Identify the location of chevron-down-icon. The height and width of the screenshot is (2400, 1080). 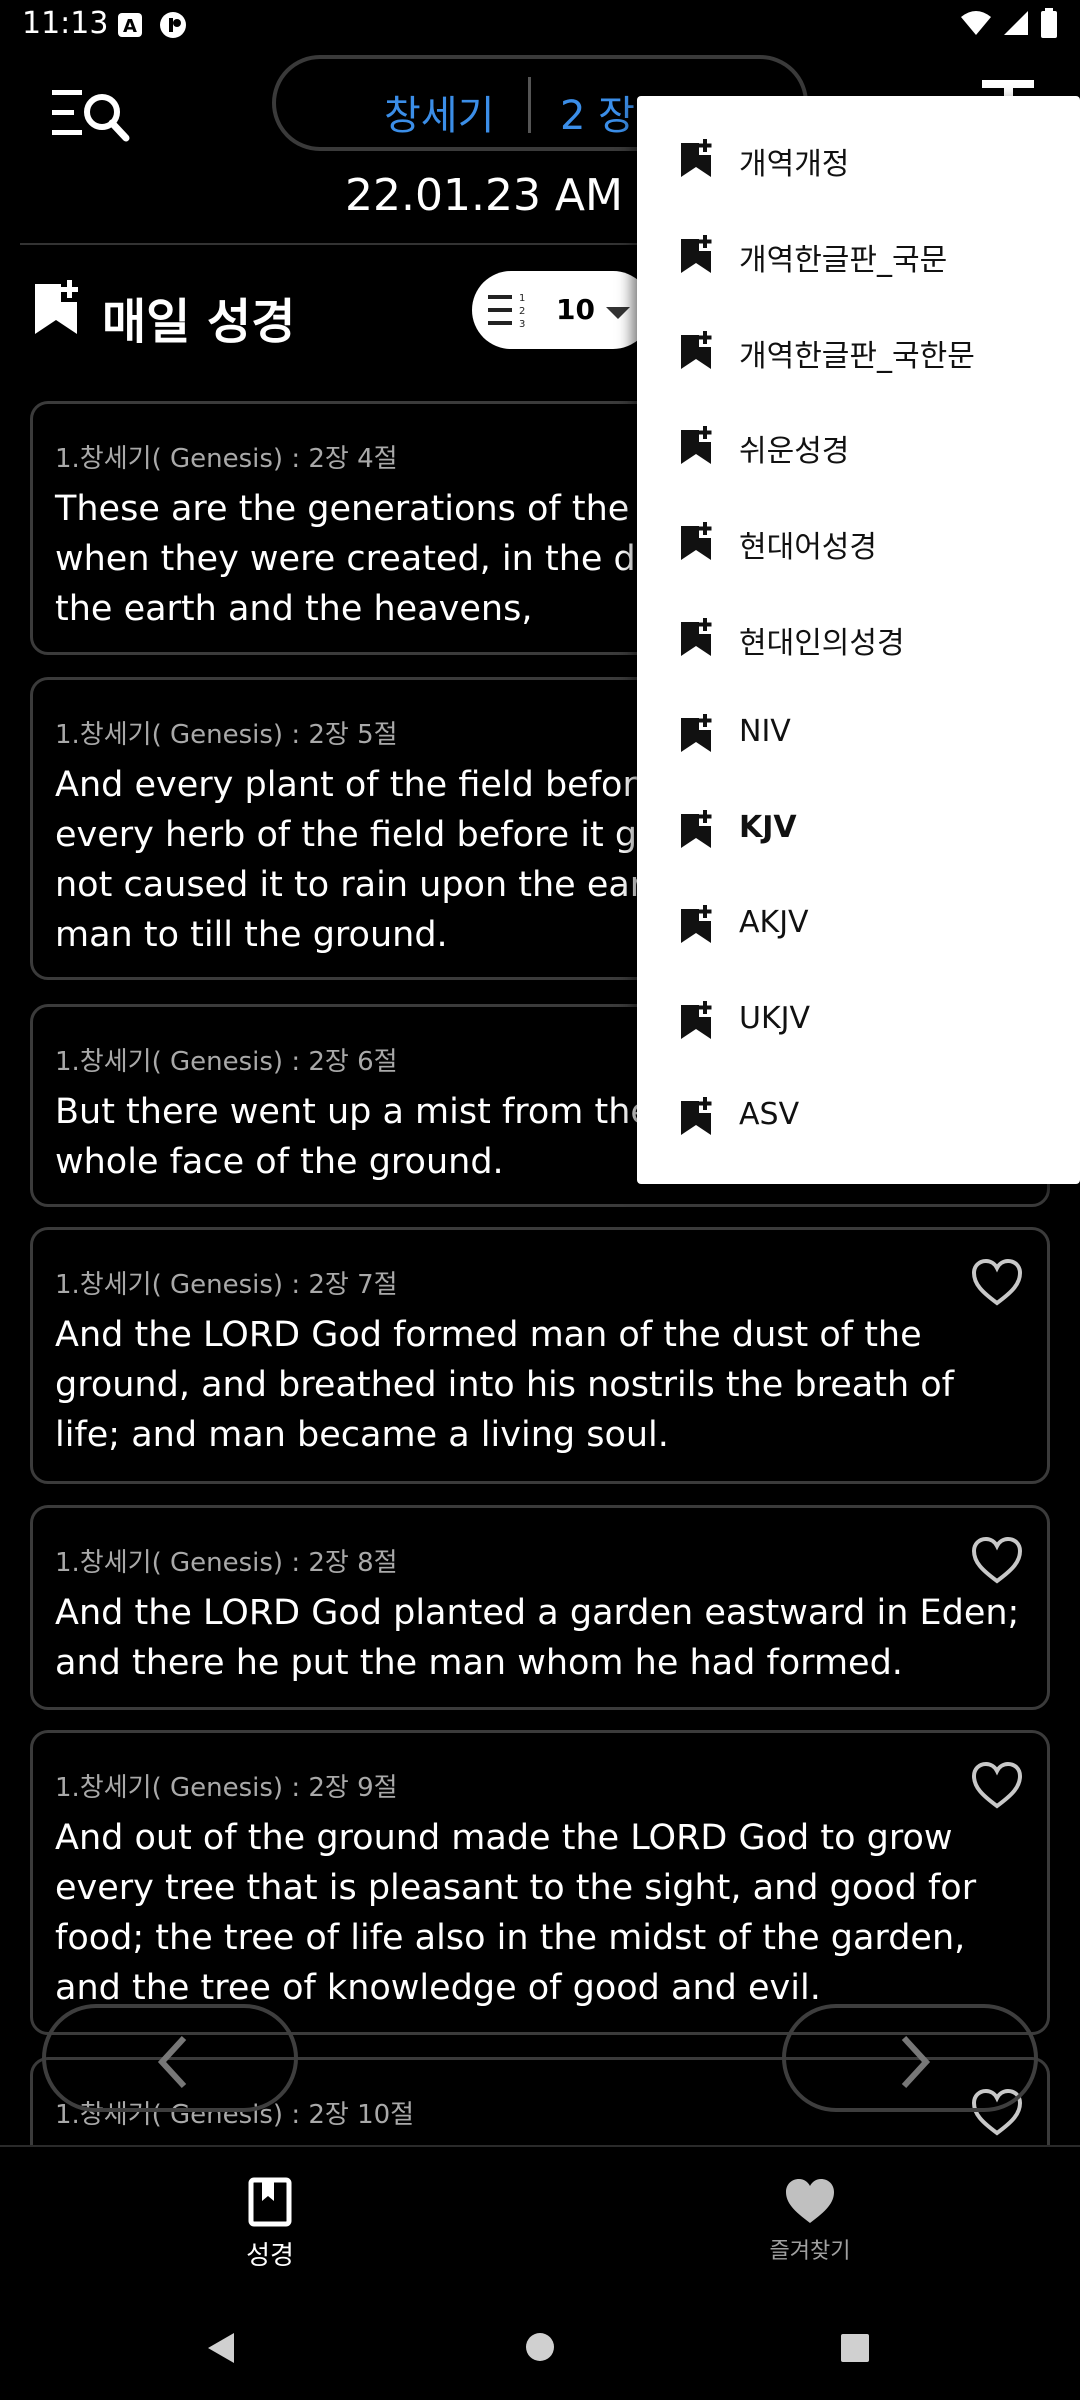
(618, 313).